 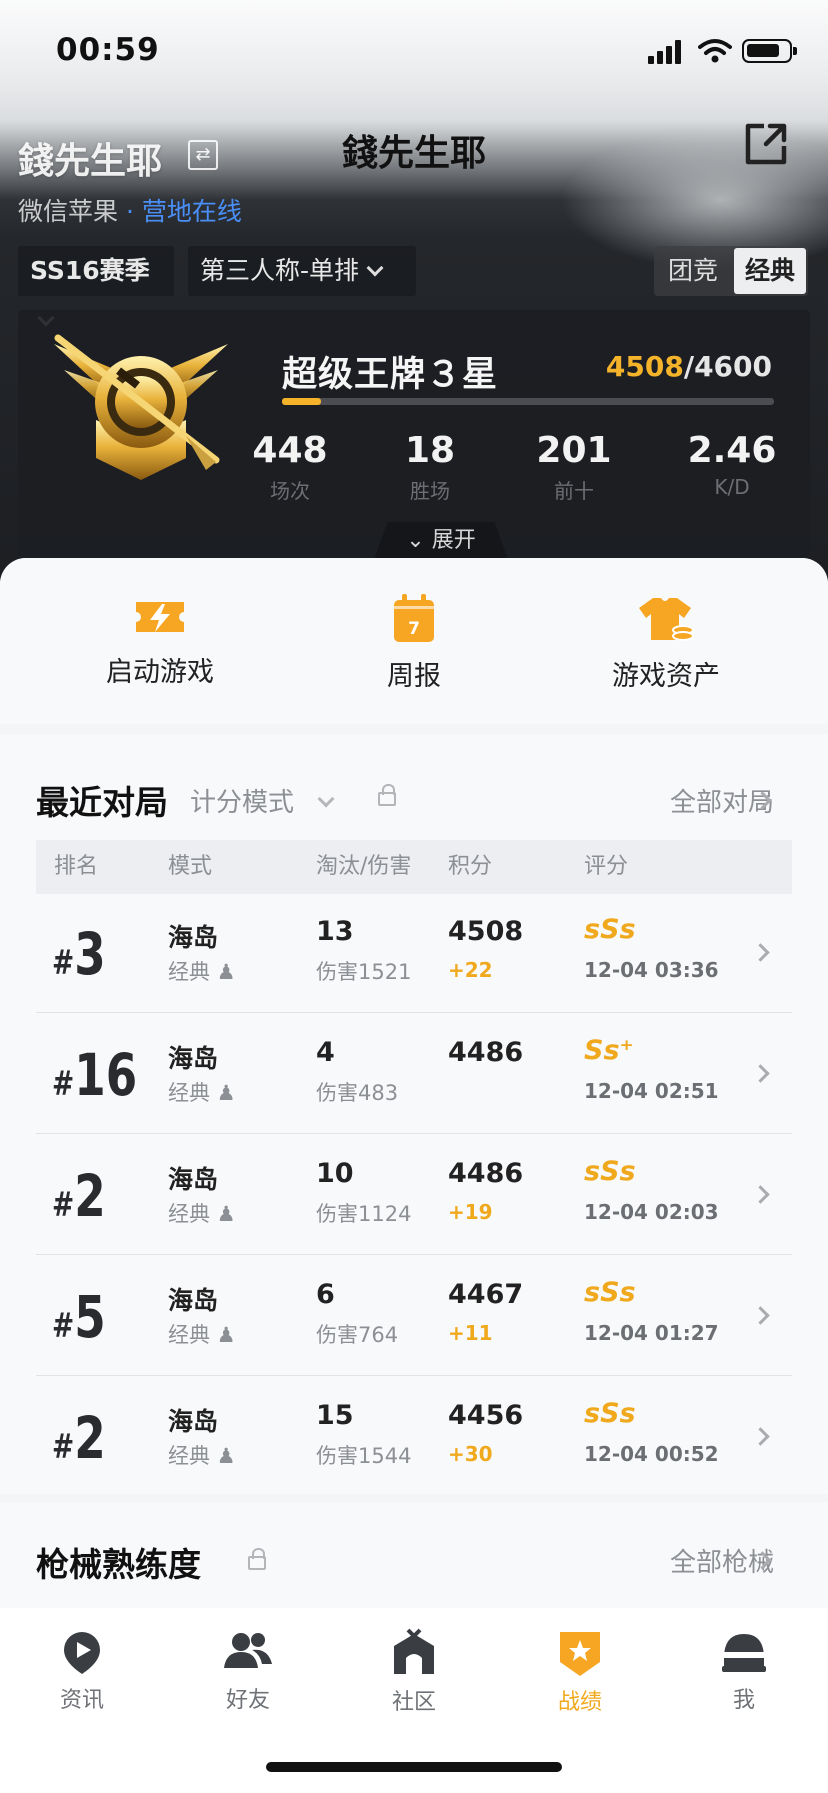 What do you see at coordinates (290, 450) in the screenshot?
I see `stat-value: 448` at bounding box center [290, 450].